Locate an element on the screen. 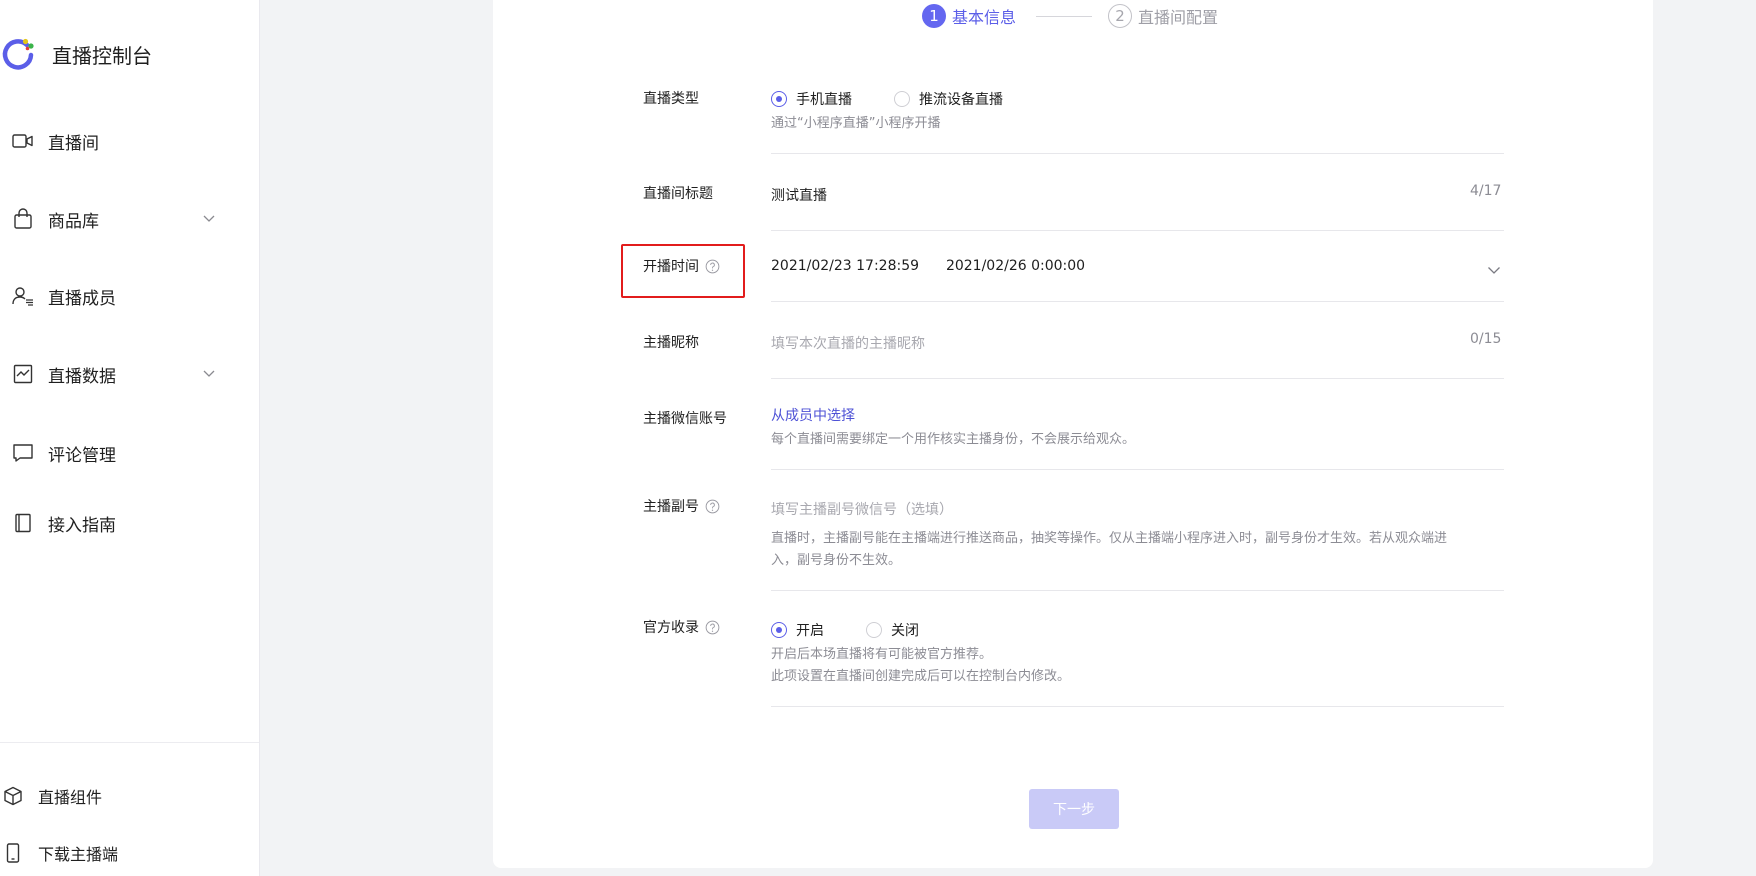  sidebar-item-live-room: 直播间 is located at coordinates (129, 141).